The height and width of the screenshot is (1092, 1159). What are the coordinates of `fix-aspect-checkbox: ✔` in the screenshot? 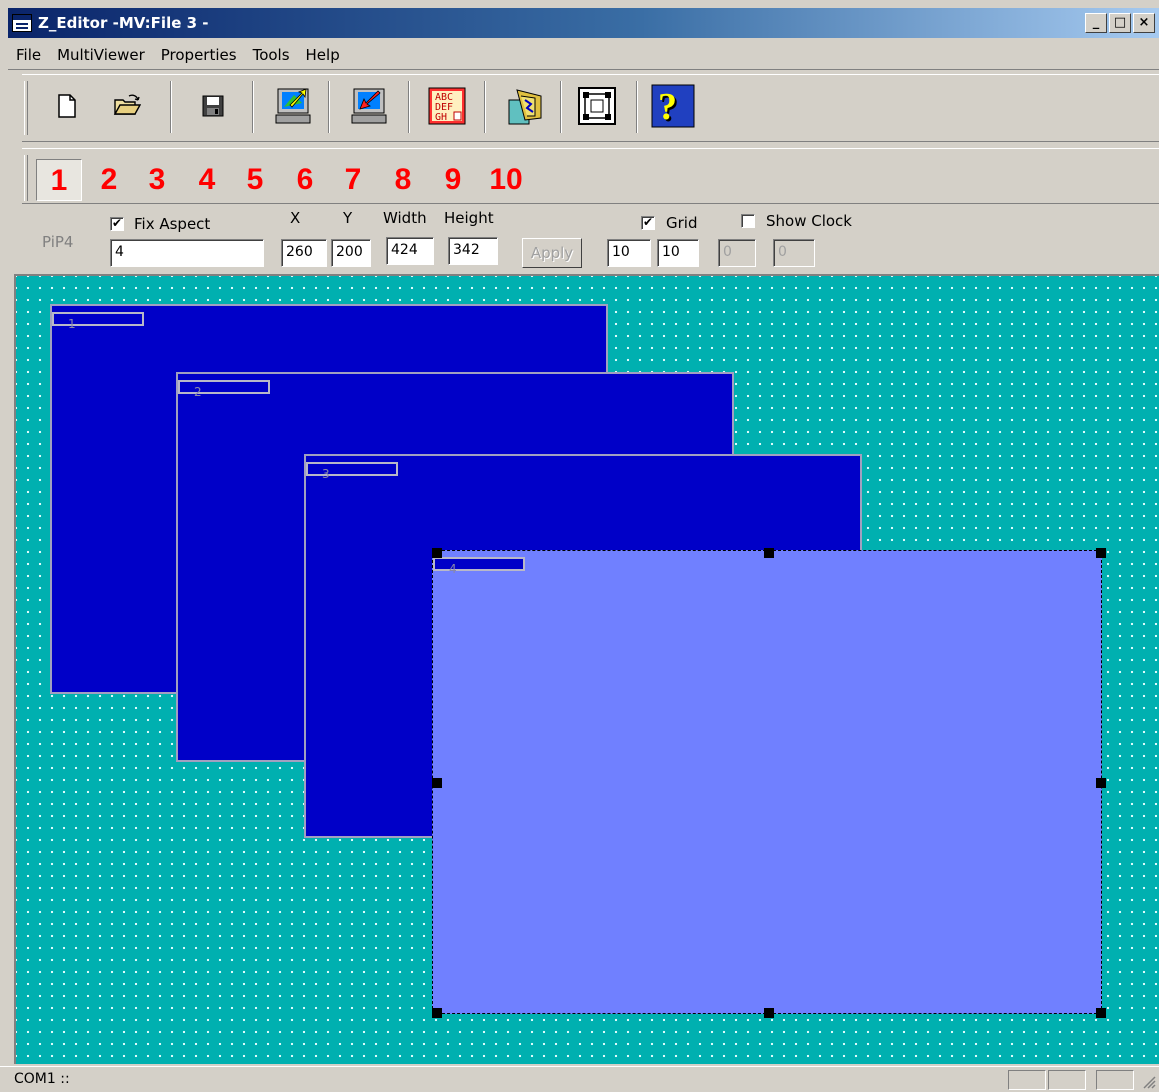 It's located at (117, 224).